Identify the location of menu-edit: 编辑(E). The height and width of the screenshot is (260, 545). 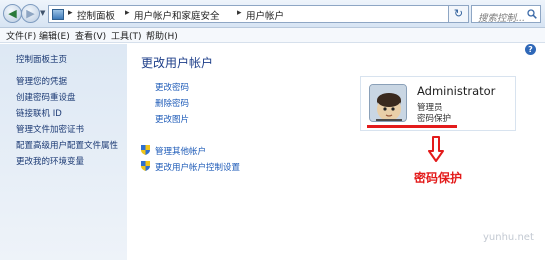
(54, 35).